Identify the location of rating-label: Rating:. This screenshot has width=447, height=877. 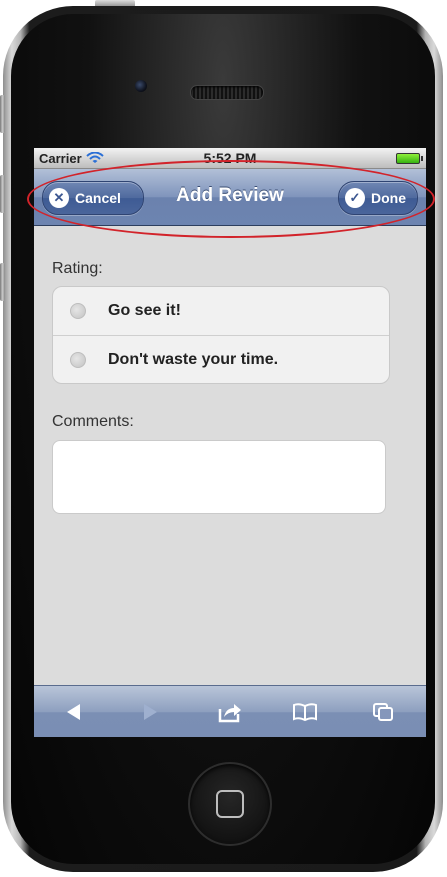
(77, 268).